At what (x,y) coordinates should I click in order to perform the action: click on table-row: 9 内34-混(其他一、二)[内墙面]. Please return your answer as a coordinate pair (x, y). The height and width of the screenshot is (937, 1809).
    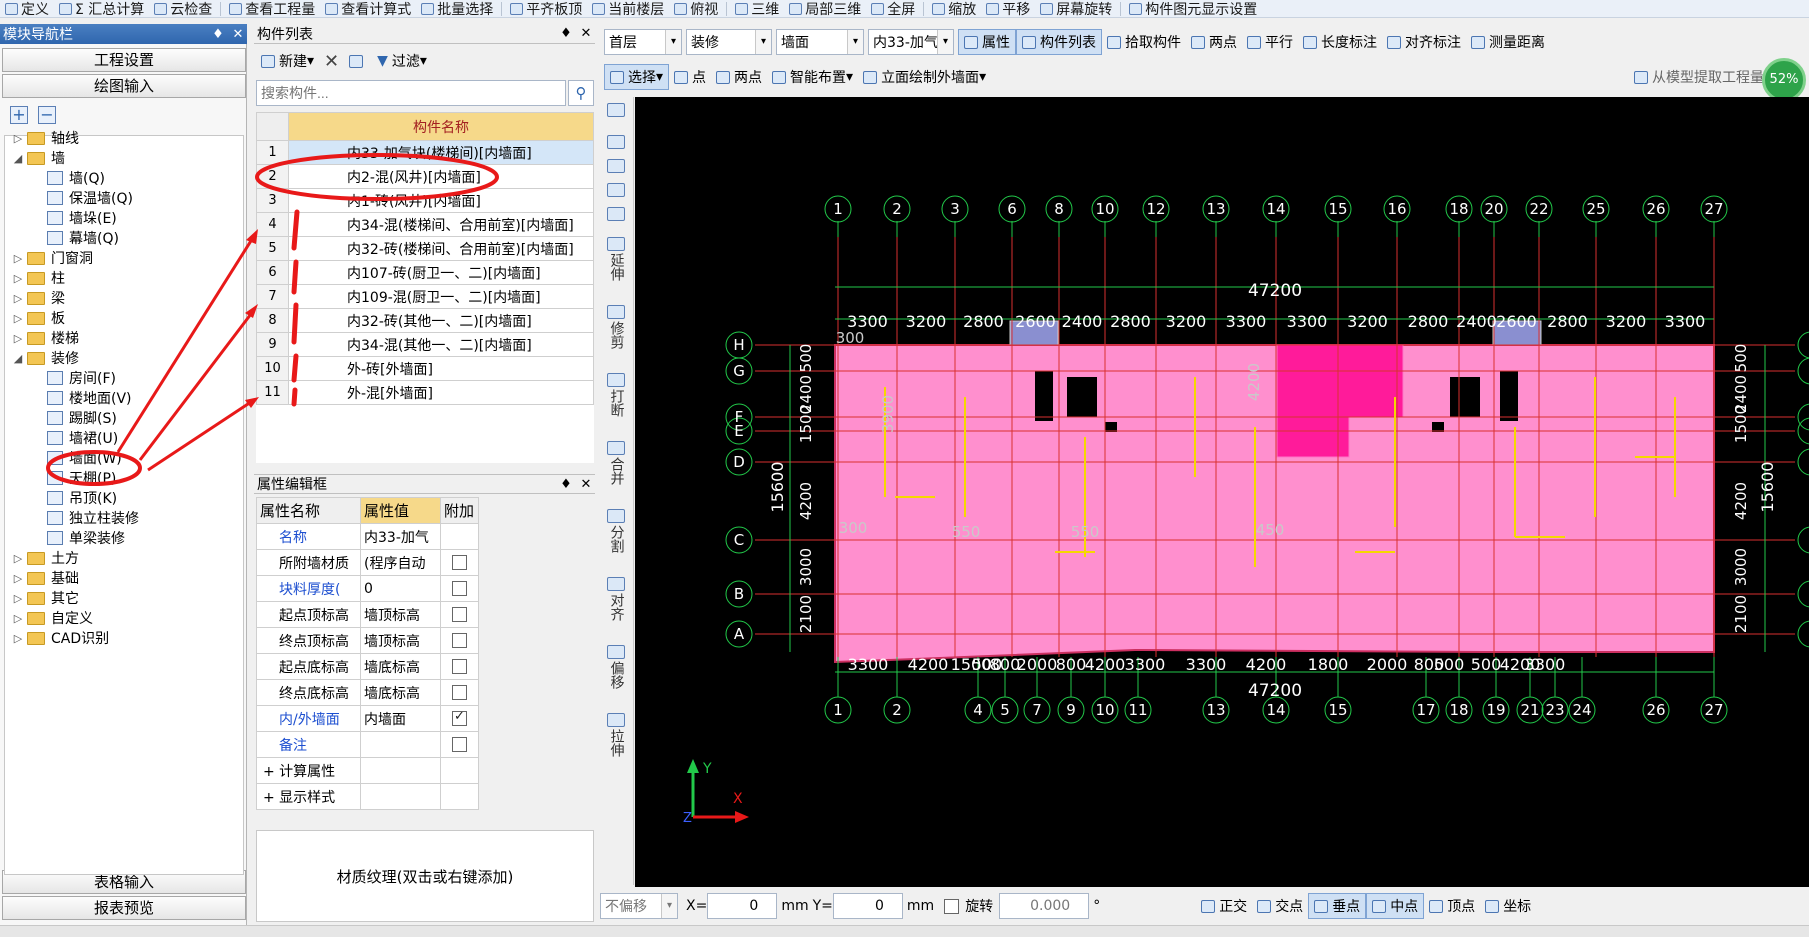
    Looking at the image, I should click on (425, 344).